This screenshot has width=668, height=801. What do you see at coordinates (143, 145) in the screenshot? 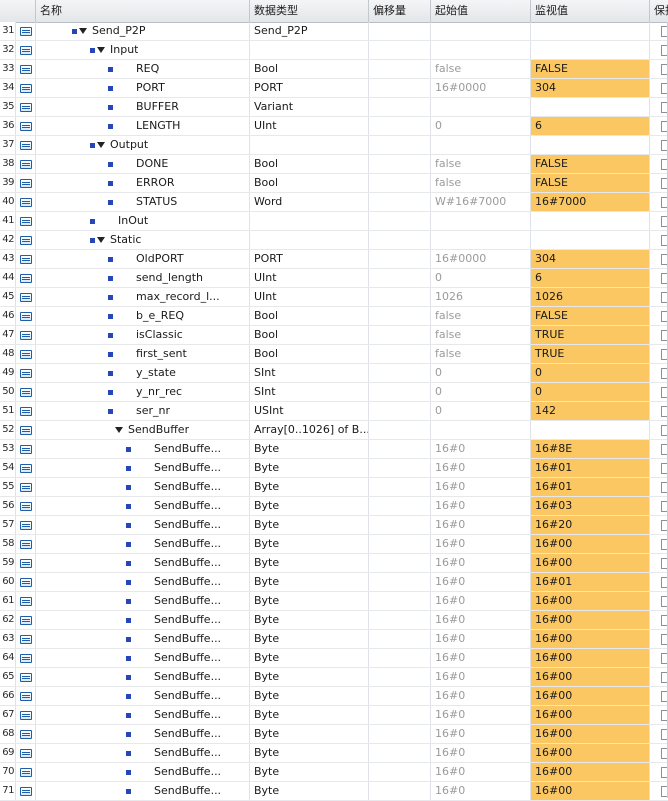
I see `name-cell: Output` at bounding box center [143, 145].